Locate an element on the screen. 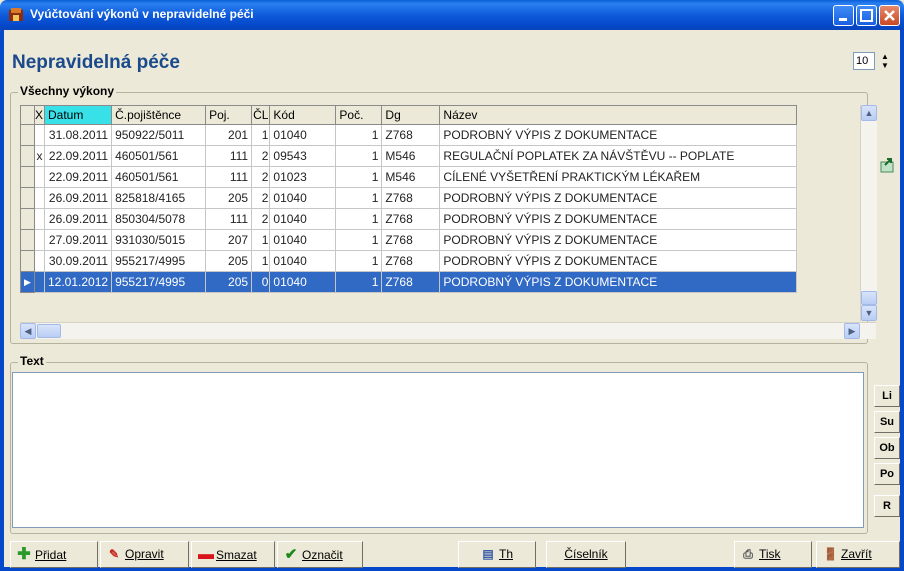  cell-datum: 12.01.2012 is located at coordinates (78, 282).